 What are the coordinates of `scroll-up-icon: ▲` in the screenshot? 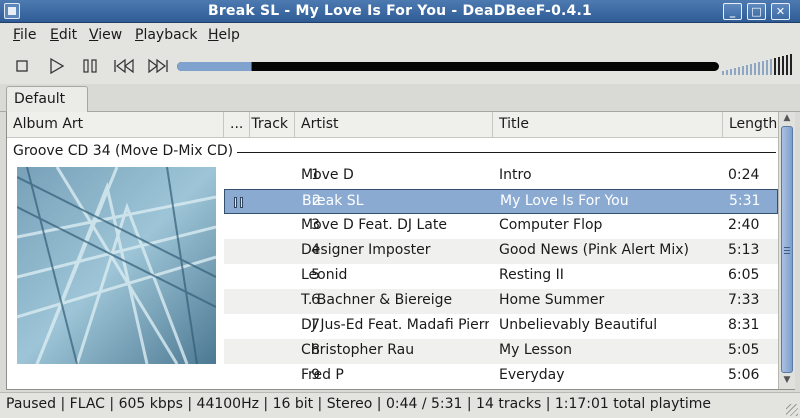 It's located at (787, 118).